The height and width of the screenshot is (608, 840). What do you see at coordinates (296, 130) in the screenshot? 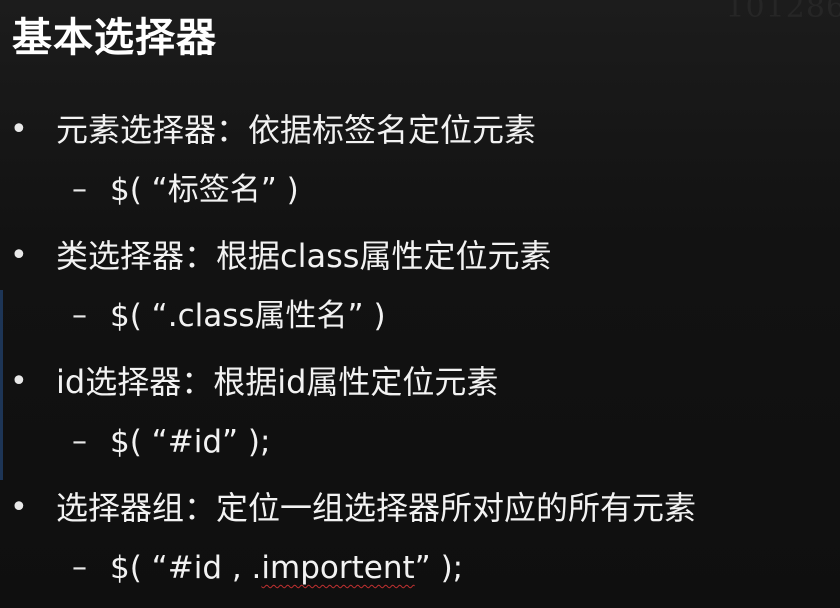
I see `bullet-text: 元素选择器：依据标签名定位元素` at bounding box center [296, 130].